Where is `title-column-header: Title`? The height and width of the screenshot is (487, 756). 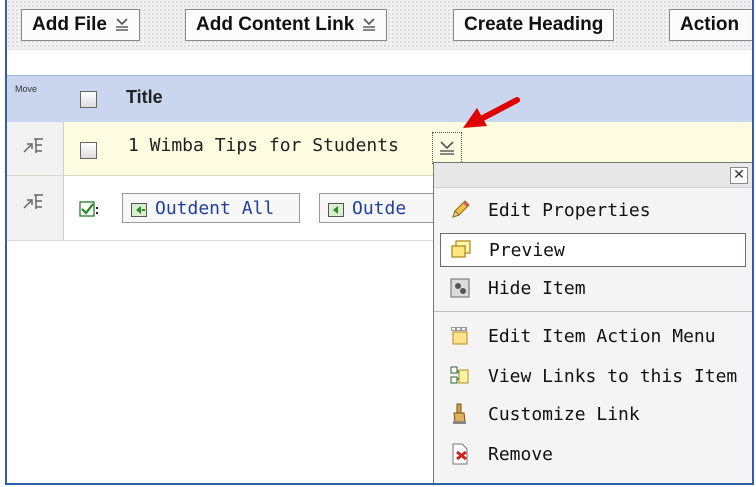
title-column-header: Title is located at coordinates (144, 97).